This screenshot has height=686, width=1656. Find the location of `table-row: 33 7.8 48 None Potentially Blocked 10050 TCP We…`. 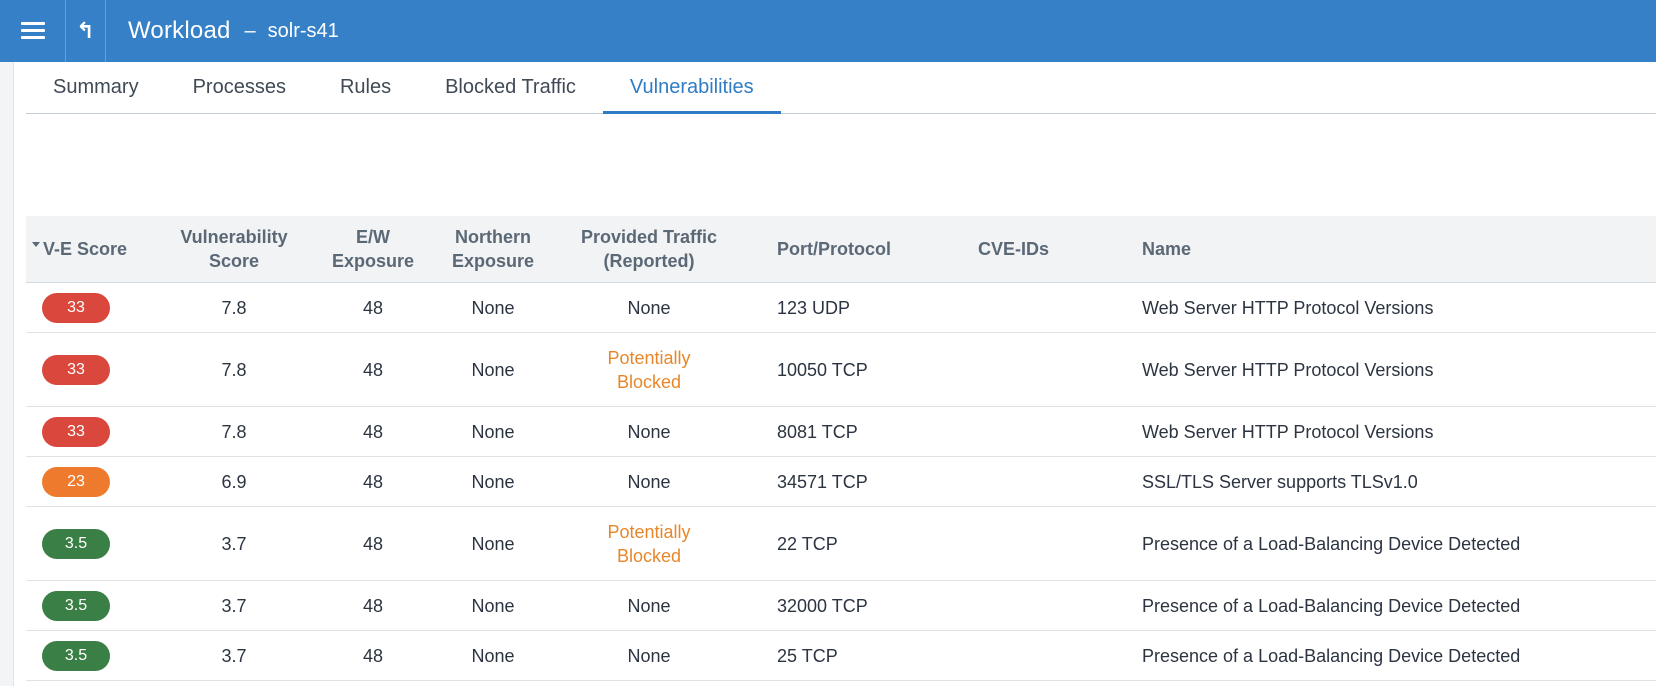

table-row: 33 7.8 48 None Potentially Blocked 10050 TCP We… is located at coordinates (841, 370).